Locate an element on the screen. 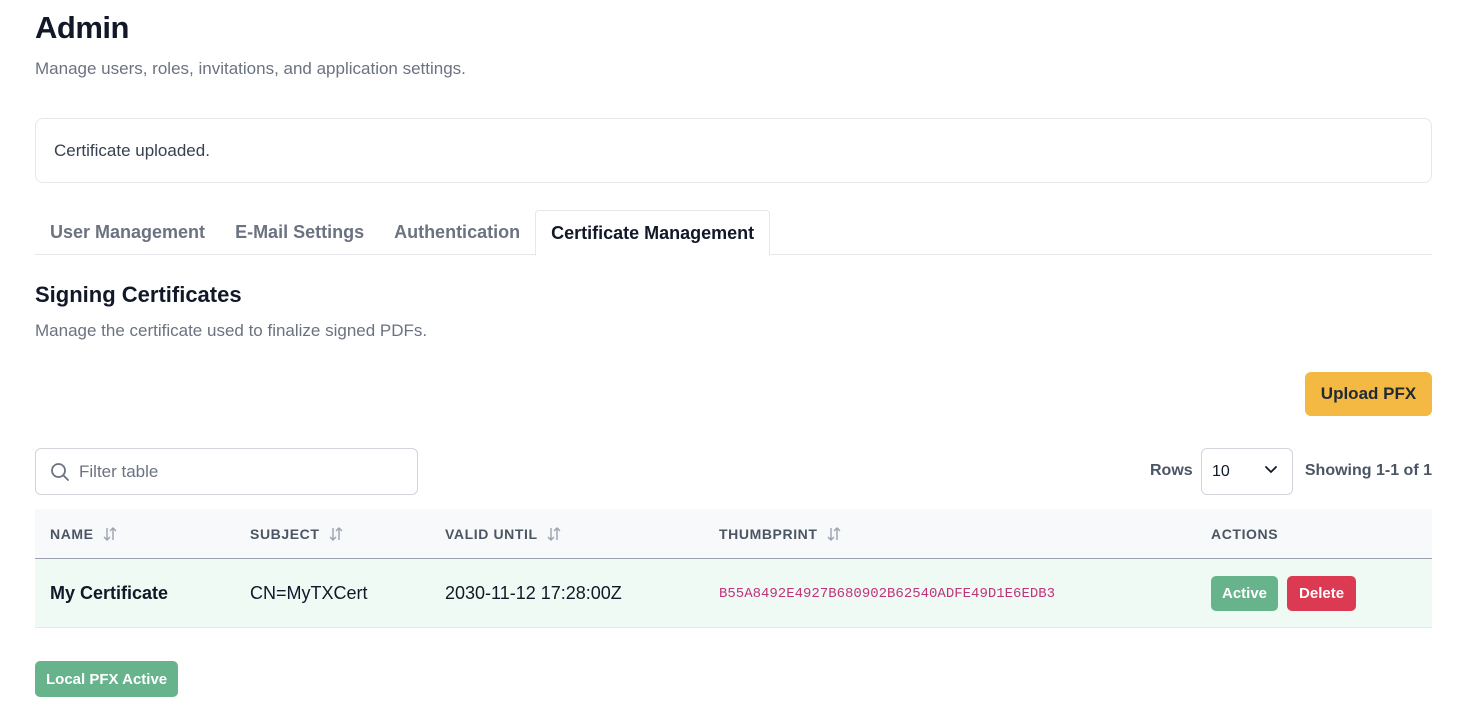 Image resolution: width=1484 pixels, height=714 pixels. column-header-actions: ACTIONS is located at coordinates (1245, 534).